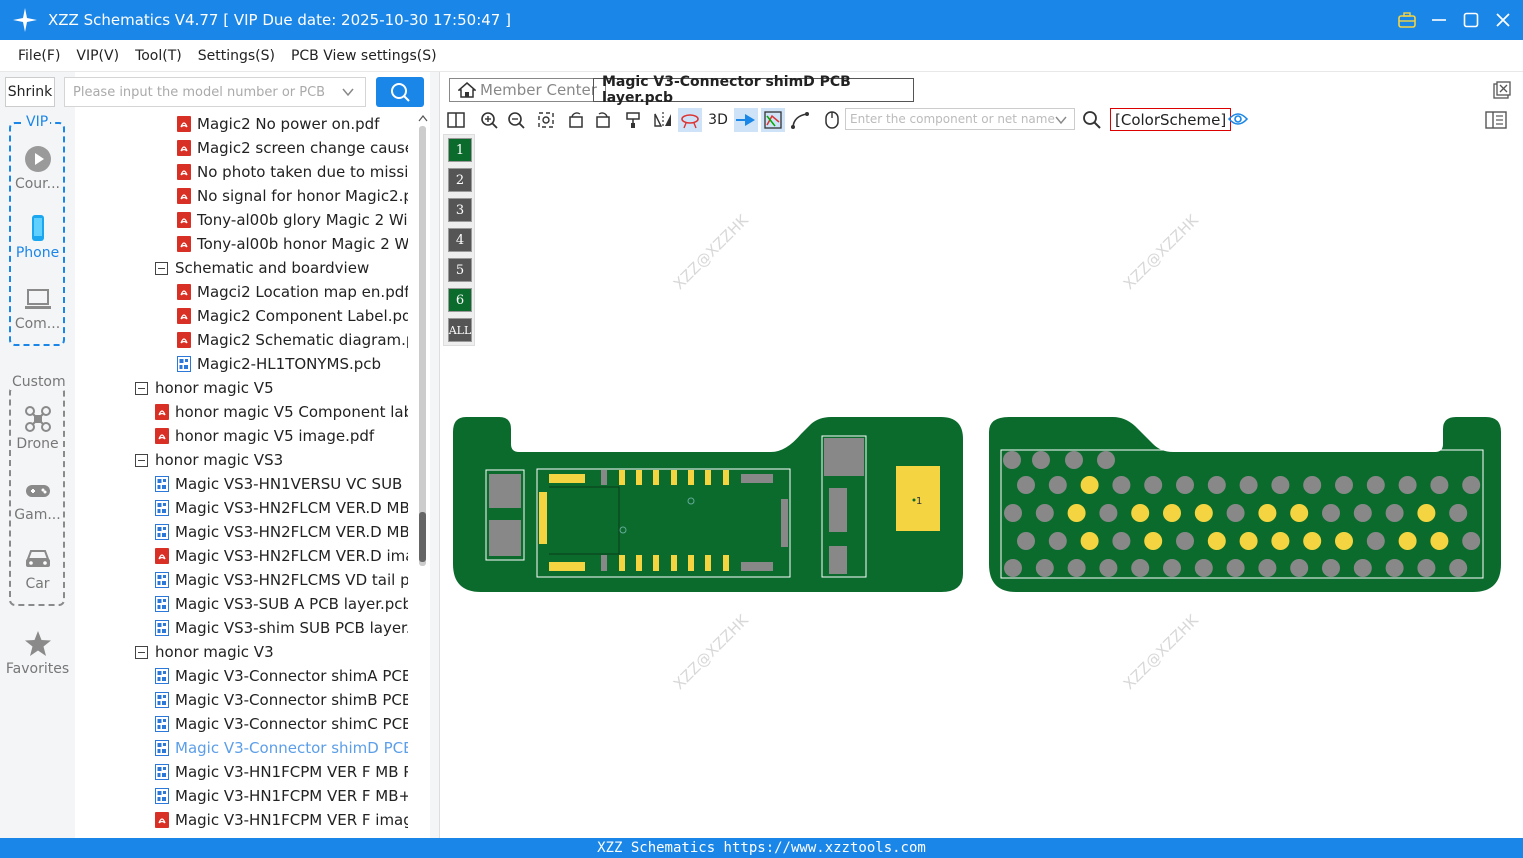  What do you see at coordinates (422, 537) in the screenshot?
I see `scrollbar-thumb` at bounding box center [422, 537].